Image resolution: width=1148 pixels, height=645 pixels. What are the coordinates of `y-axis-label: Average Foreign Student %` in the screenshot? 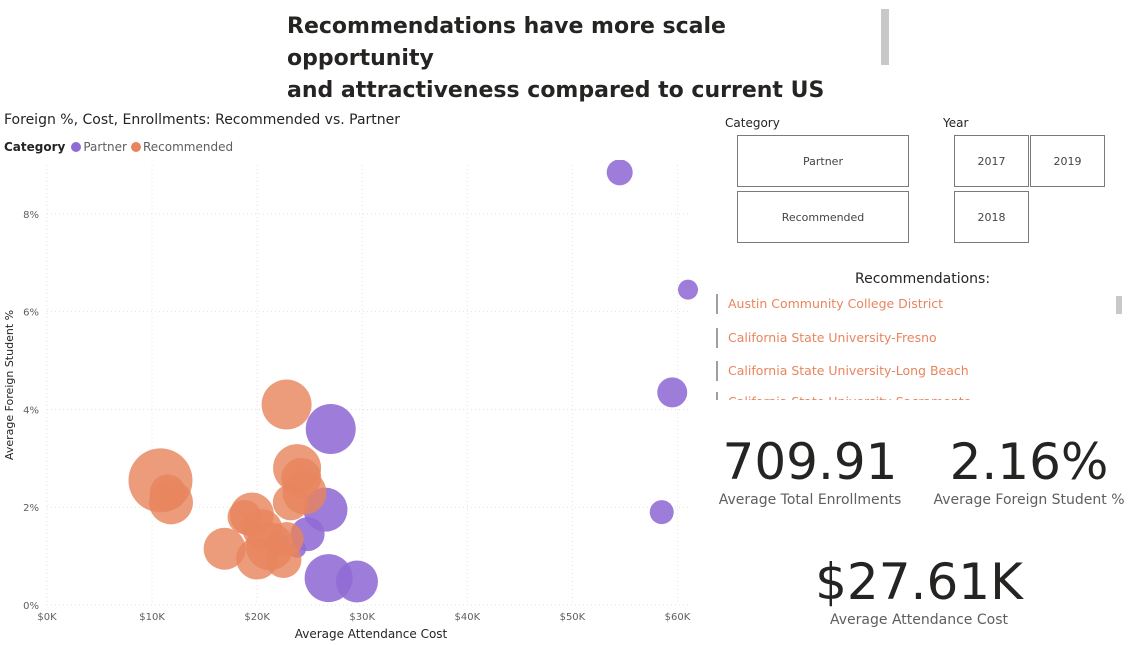 It's located at (9, 385).